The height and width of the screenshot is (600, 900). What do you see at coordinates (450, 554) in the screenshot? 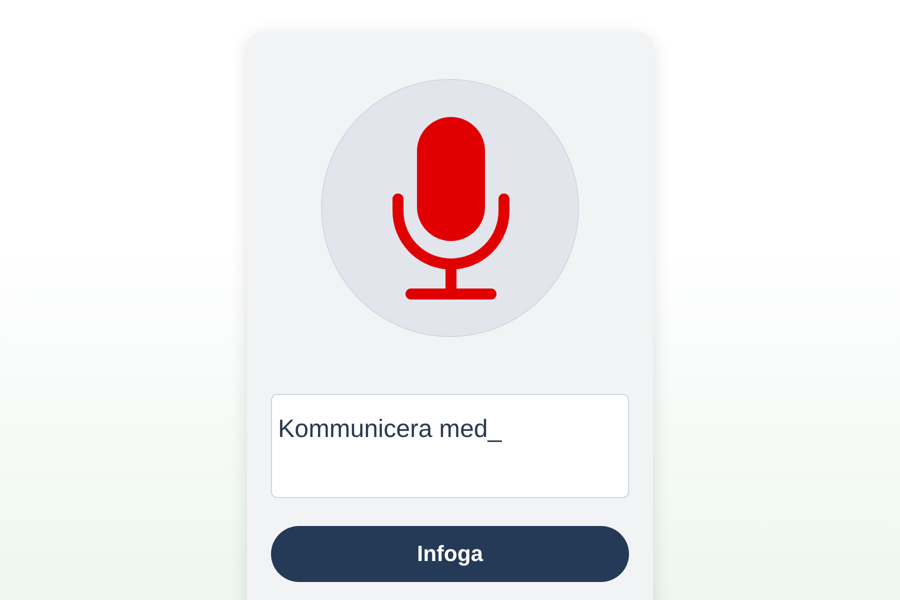
I see `insert-button: Infoga` at bounding box center [450, 554].